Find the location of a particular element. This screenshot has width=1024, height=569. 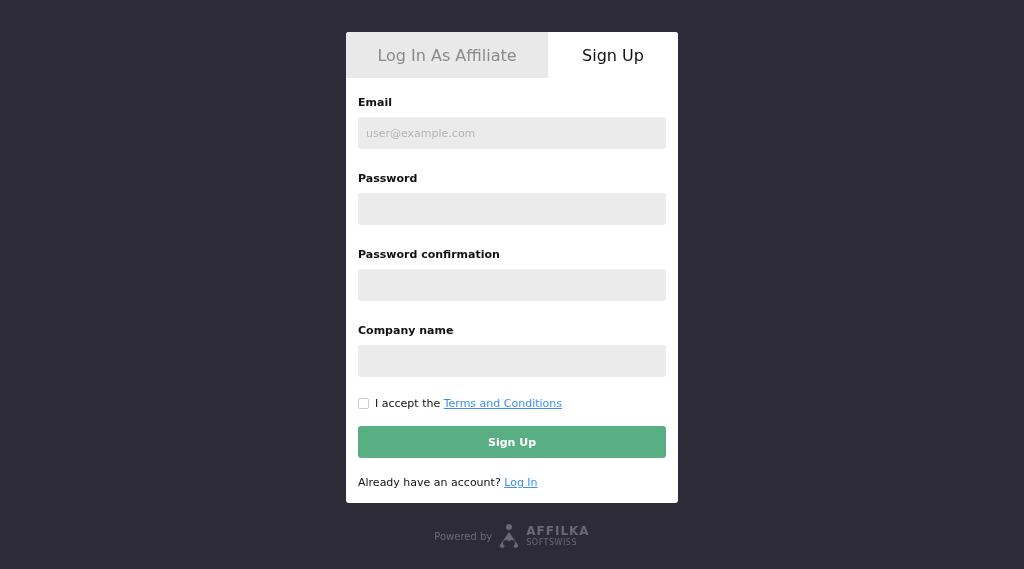

brand-subtitle: SOFTSWISS is located at coordinates (552, 543).